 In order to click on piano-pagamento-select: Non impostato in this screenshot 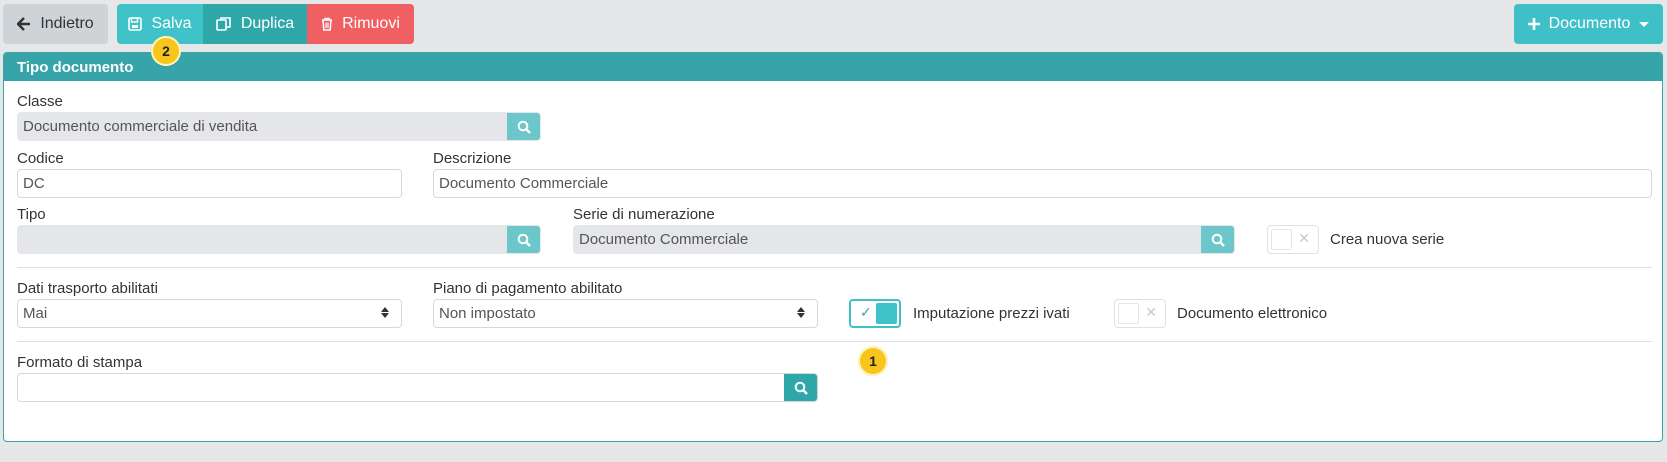, I will do `click(625, 313)`.